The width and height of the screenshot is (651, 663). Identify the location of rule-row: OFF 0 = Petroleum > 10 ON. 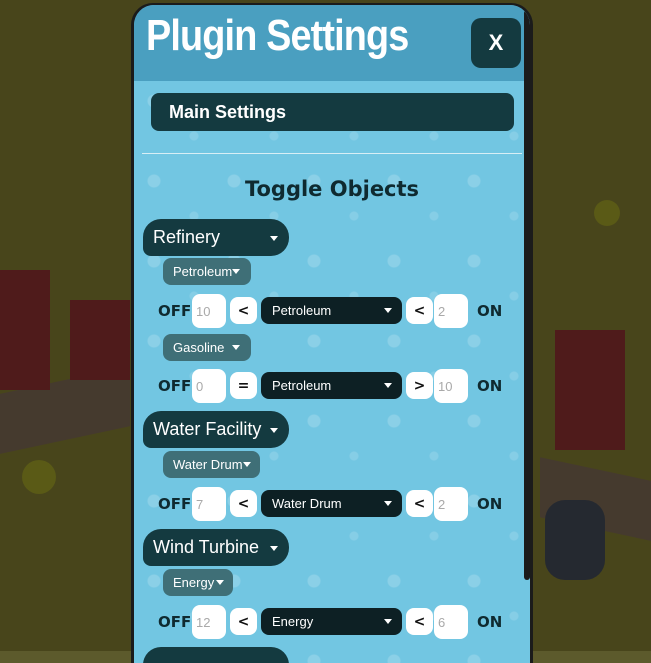
(332, 386).